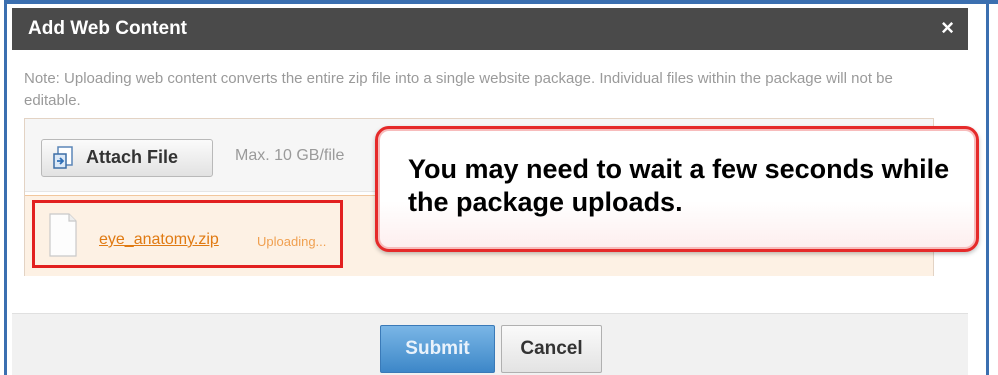 The width and height of the screenshot is (998, 375). I want to click on outer-top-border, so click(501, 2).